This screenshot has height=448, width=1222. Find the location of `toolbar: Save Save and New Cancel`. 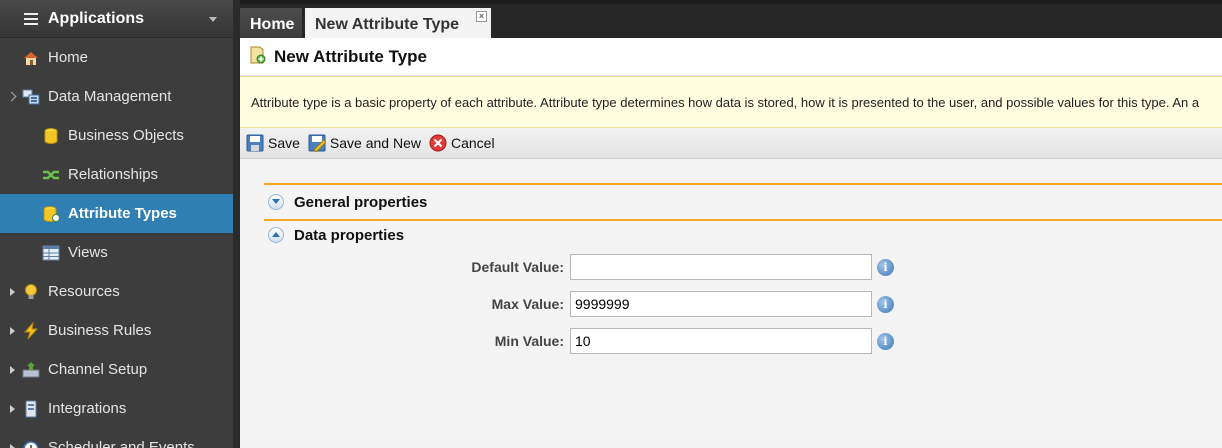

toolbar: Save Save and New Cancel is located at coordinates (731, 143).